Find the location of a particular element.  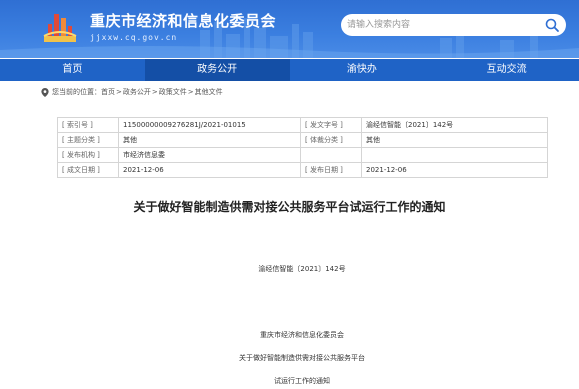

meta-value-genre: 其他 is located at coordinates (454, 140).